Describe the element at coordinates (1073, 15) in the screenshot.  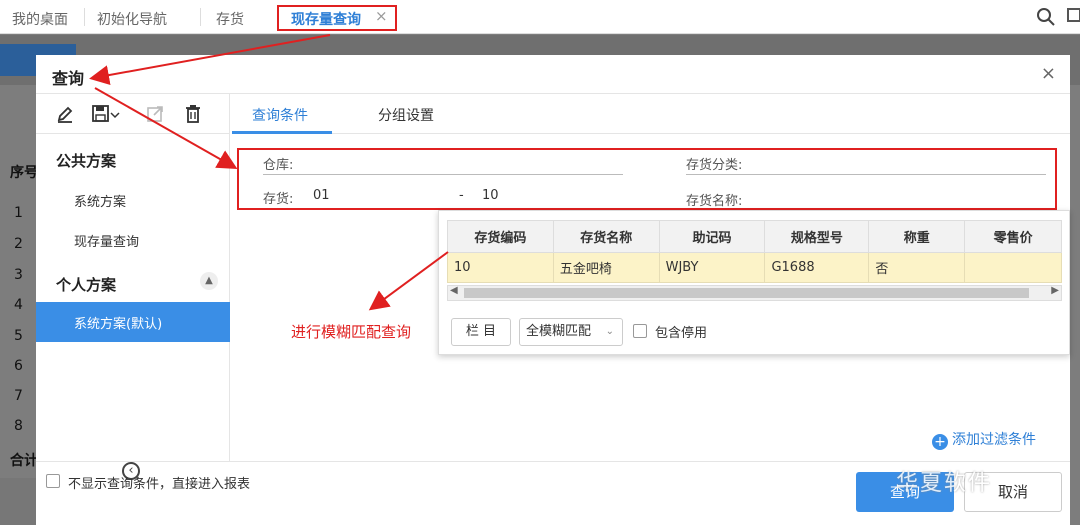
I see `fullscreen-icon` at that location.